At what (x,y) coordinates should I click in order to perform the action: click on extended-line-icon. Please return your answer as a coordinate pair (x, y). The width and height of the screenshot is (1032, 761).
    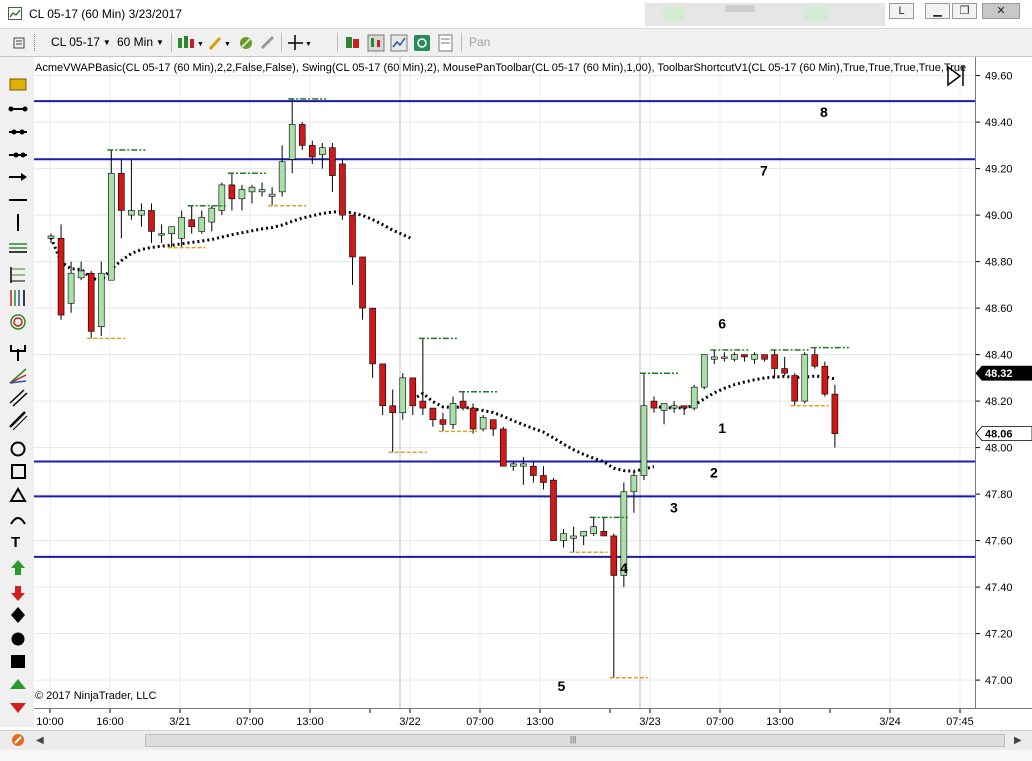
    Looking at the image, I should click on (18, 132).